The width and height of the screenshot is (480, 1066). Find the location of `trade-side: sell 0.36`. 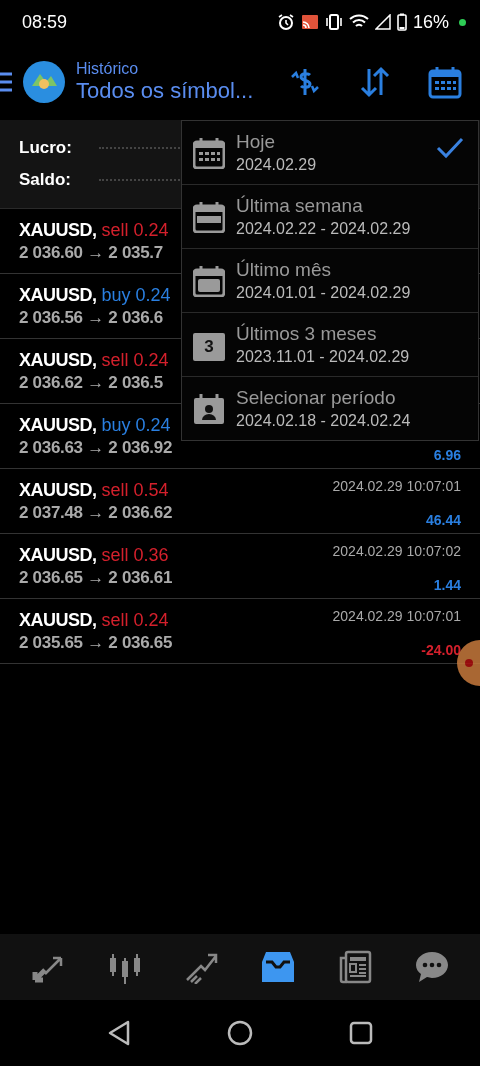

trade-side: sell 0.36 is located at coordinates (135, 555).